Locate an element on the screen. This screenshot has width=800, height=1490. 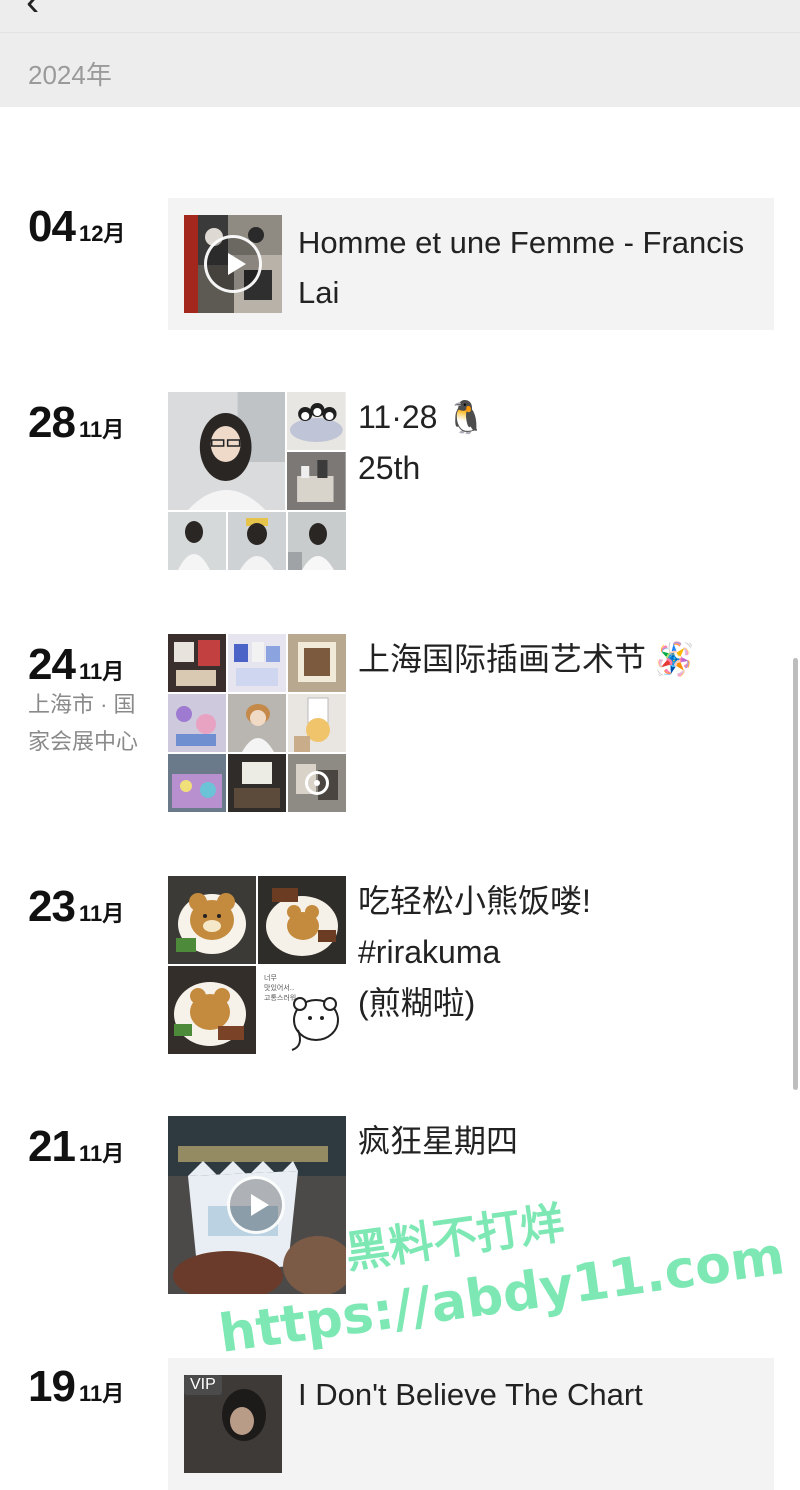
live-photo-icon is located at coordinates (317, 783).